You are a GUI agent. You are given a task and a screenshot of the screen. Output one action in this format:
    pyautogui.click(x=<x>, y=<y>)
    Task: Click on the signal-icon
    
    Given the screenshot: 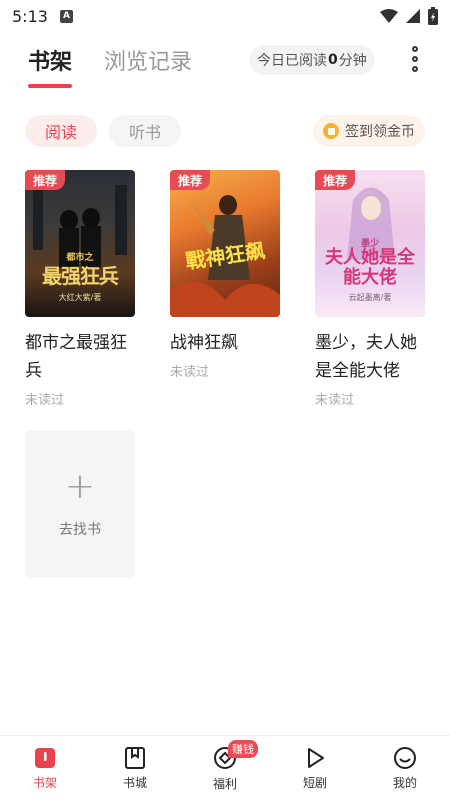 What is the action you would take?
    pyautogui.click(x=413, y=16)
    